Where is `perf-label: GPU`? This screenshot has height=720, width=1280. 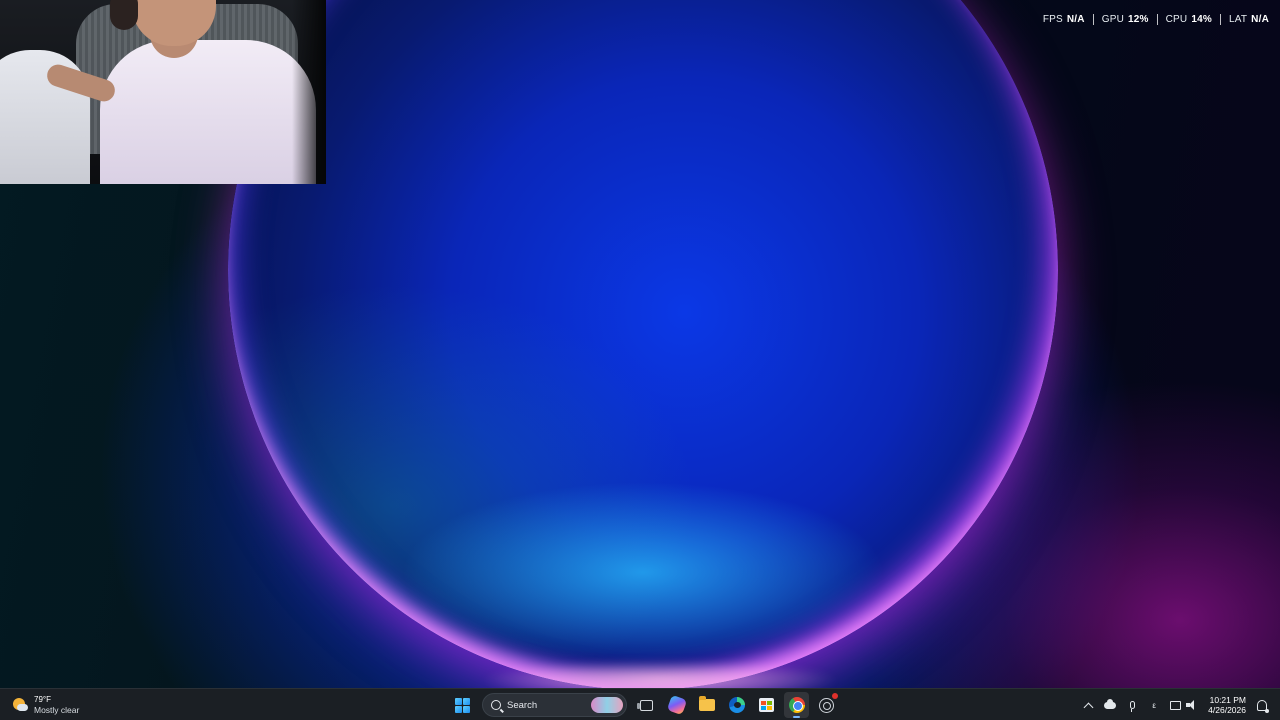
perf-label: GPU is located at coordinates (1112, 19).